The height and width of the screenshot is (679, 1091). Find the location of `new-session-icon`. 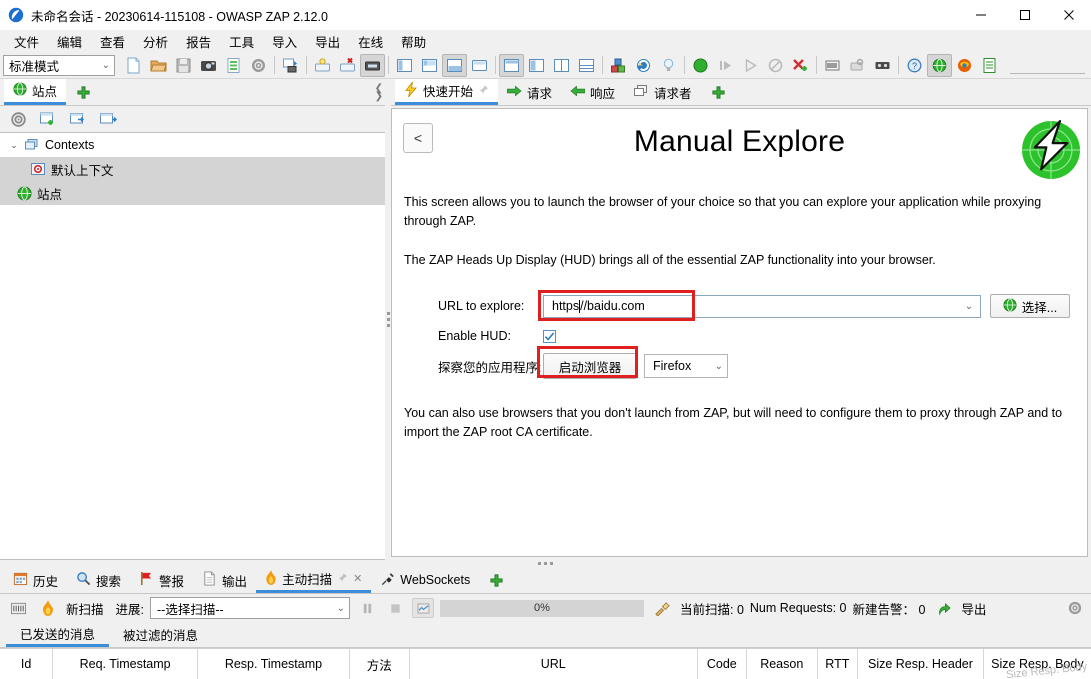

new-session-icon is located at coordinates (133, 65).